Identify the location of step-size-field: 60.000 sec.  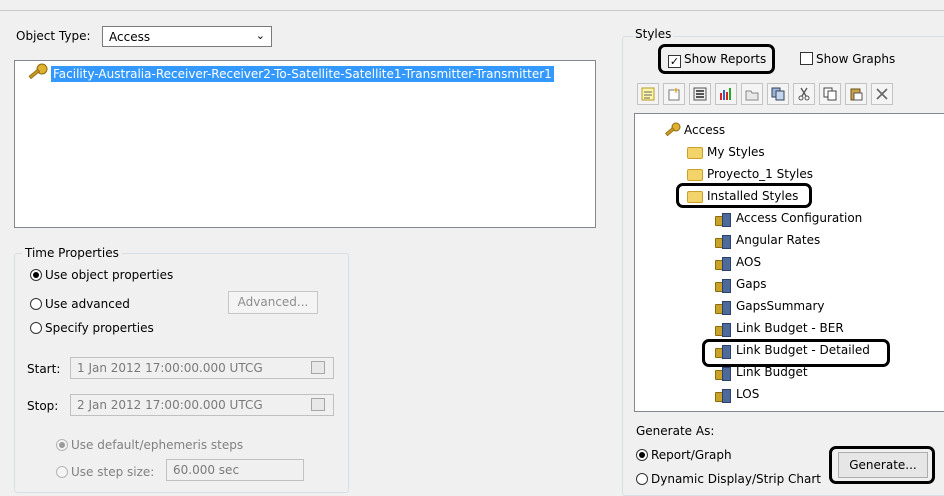
(235, 470).